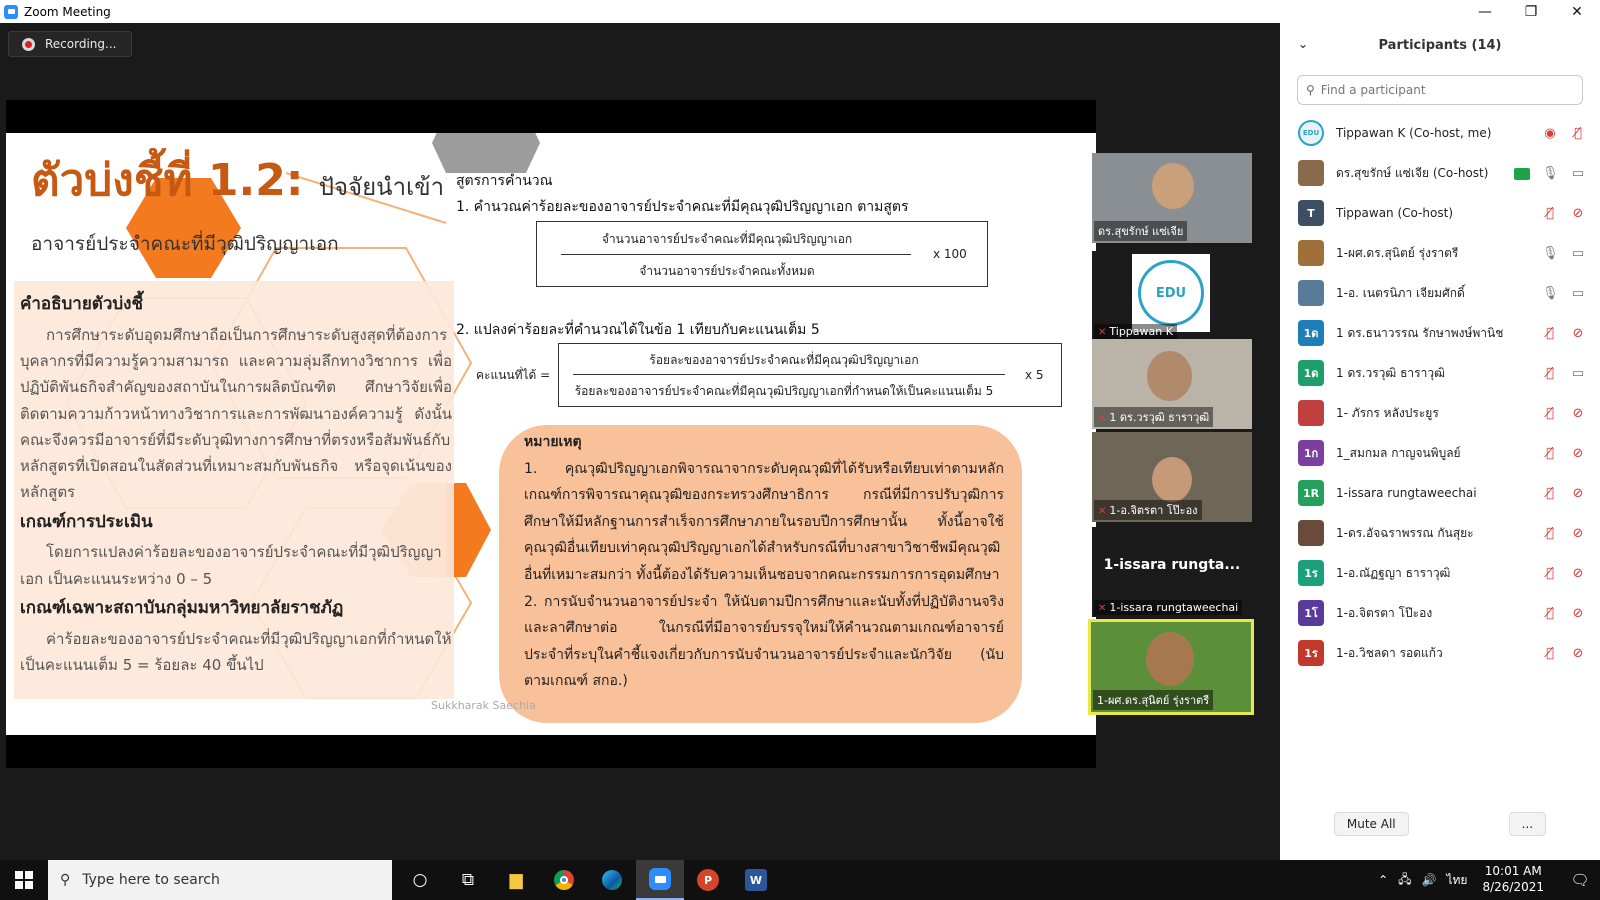 The width and height of the screenshot is (1600, 900). I want to click on word-icon: W, so click(756, 880).